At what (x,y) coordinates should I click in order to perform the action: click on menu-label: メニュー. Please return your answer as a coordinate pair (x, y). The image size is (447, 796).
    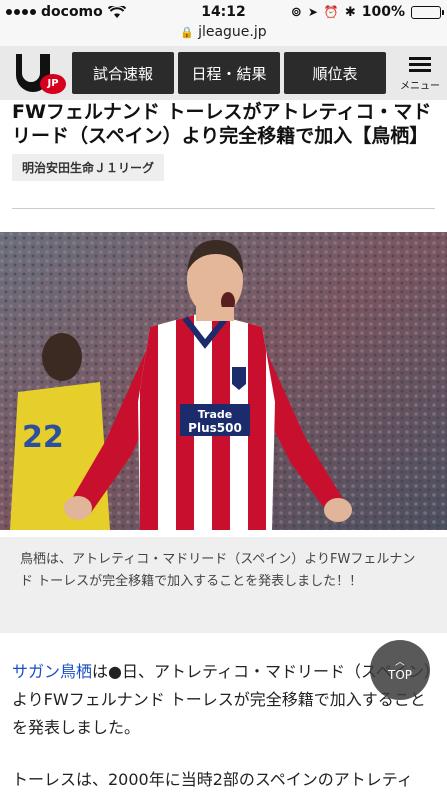
    Looking at the image, I should click on (420, 86).